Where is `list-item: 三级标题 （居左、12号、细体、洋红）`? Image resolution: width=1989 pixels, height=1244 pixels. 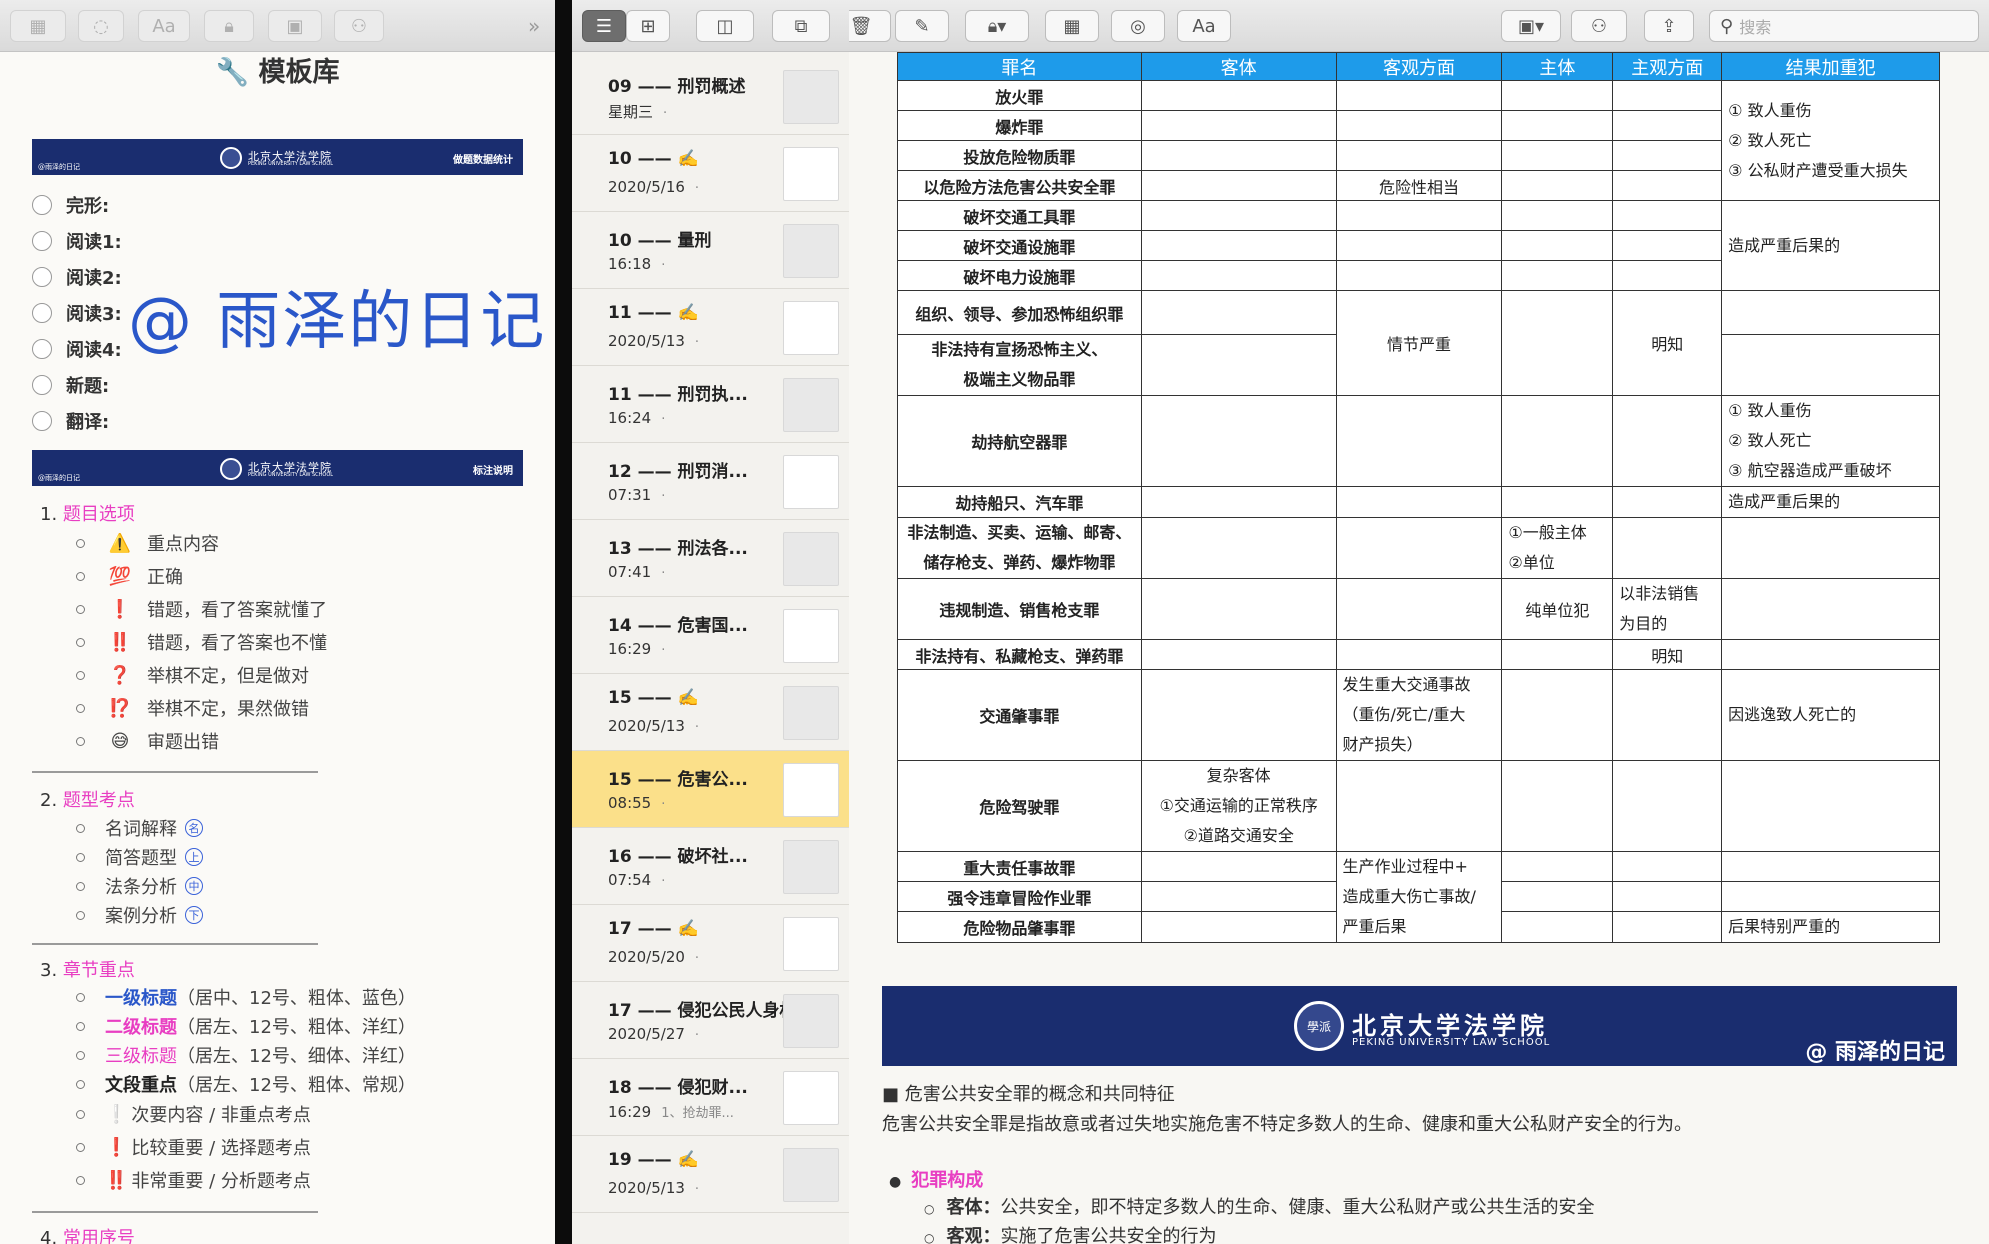
list-item: 三级标题 （居左、12号、细体、洋红） is located at coordinates (246, 1055).